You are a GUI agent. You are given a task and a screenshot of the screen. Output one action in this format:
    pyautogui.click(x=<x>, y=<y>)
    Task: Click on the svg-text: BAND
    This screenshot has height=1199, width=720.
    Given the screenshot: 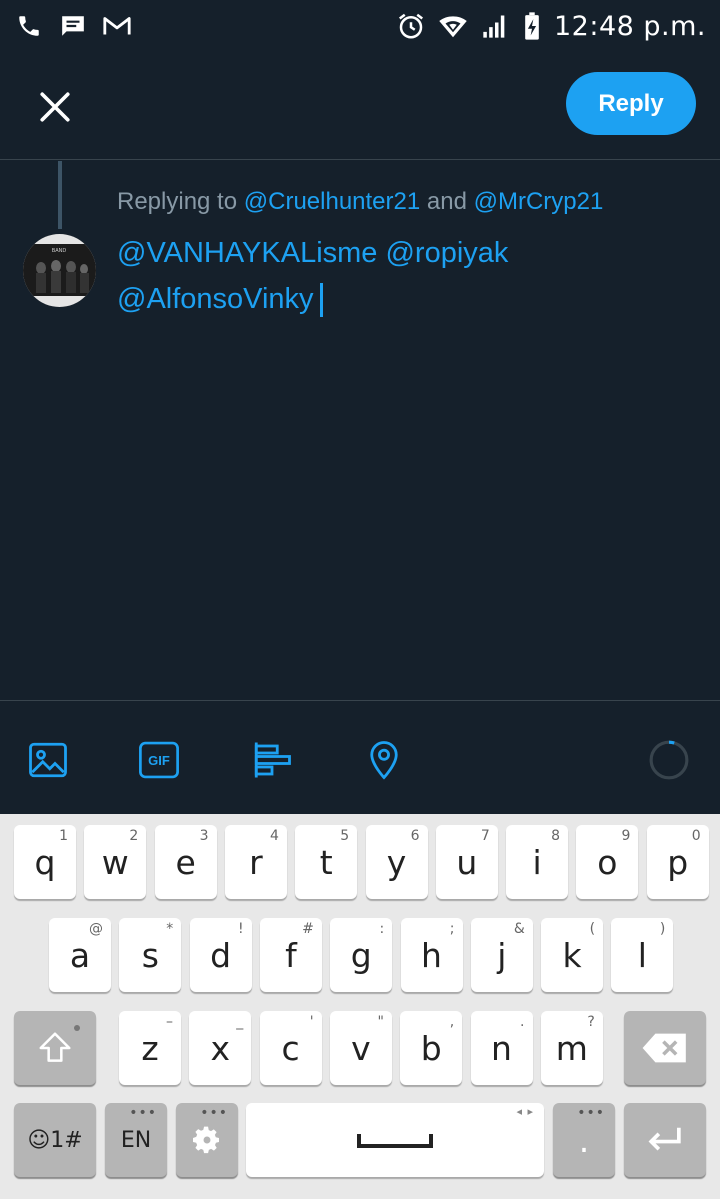 What is the action you would take?
    pyautogui.click(x=59, y=251)
    